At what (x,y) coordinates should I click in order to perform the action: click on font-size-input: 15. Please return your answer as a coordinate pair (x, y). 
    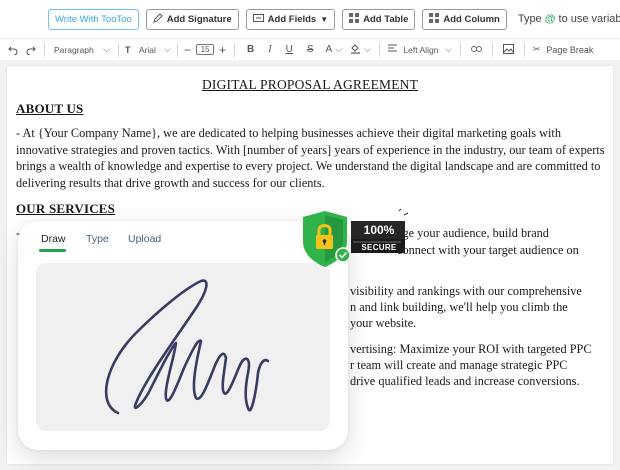
    Looking at the image, I should click on (205, 49).